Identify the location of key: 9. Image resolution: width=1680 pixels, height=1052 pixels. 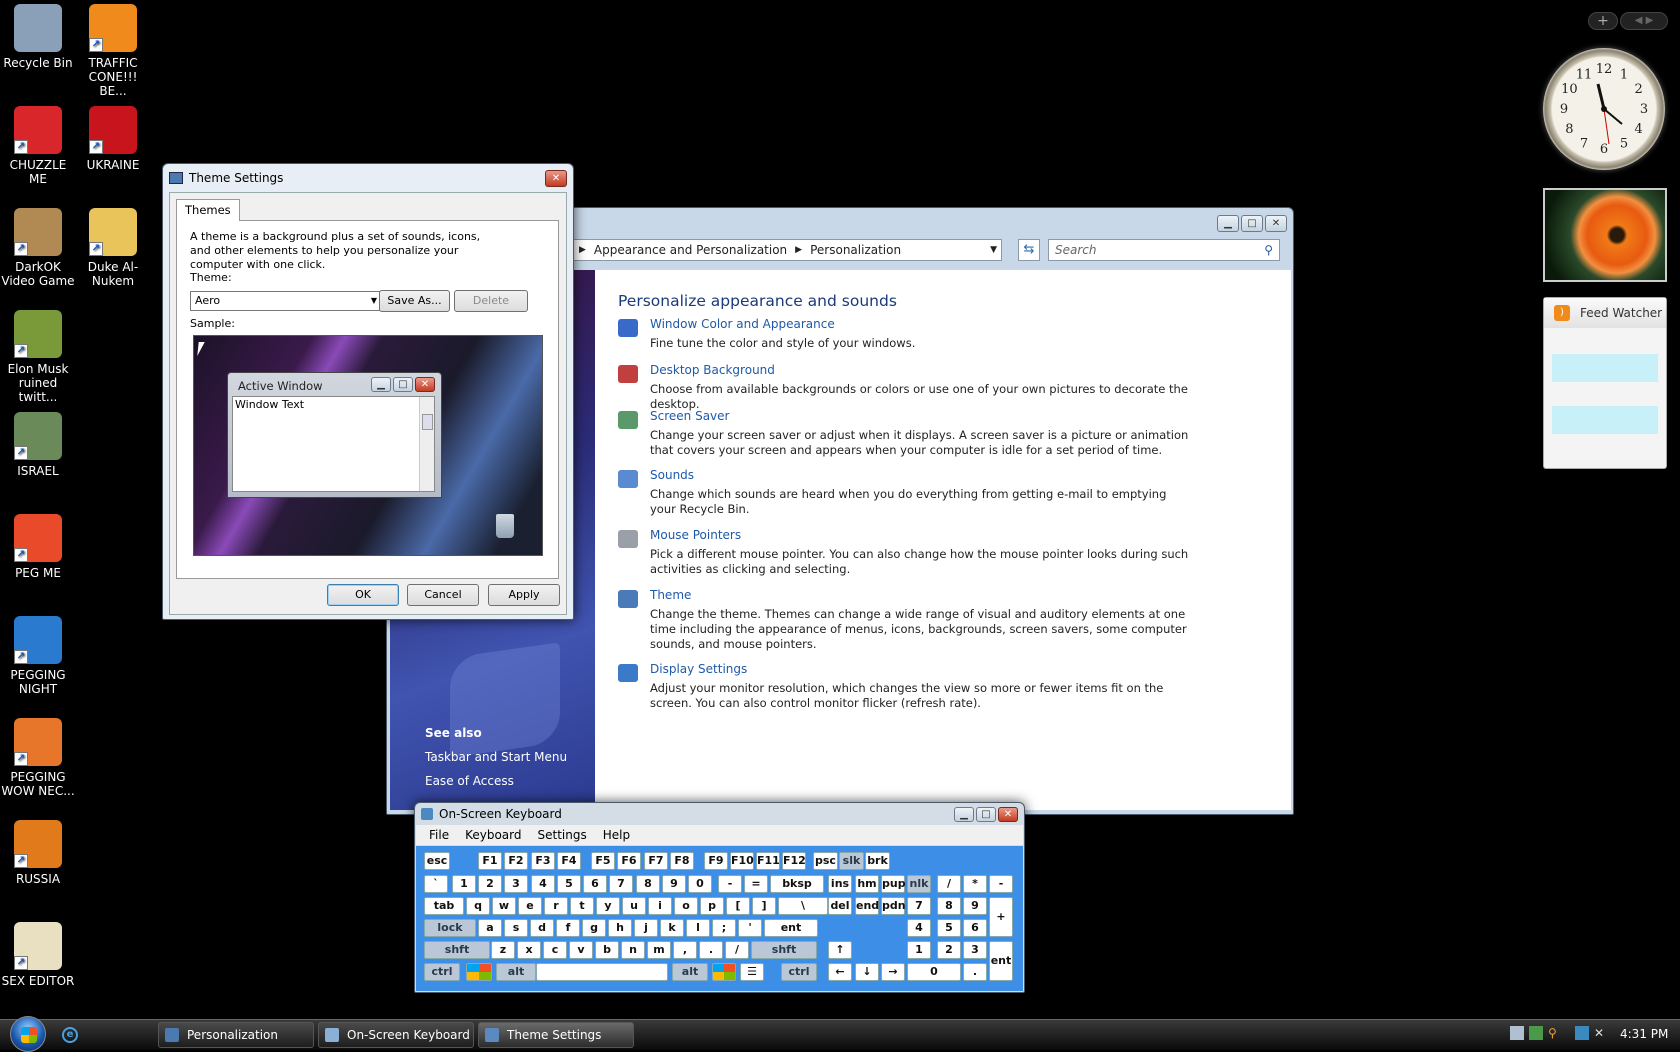
(975, 906).